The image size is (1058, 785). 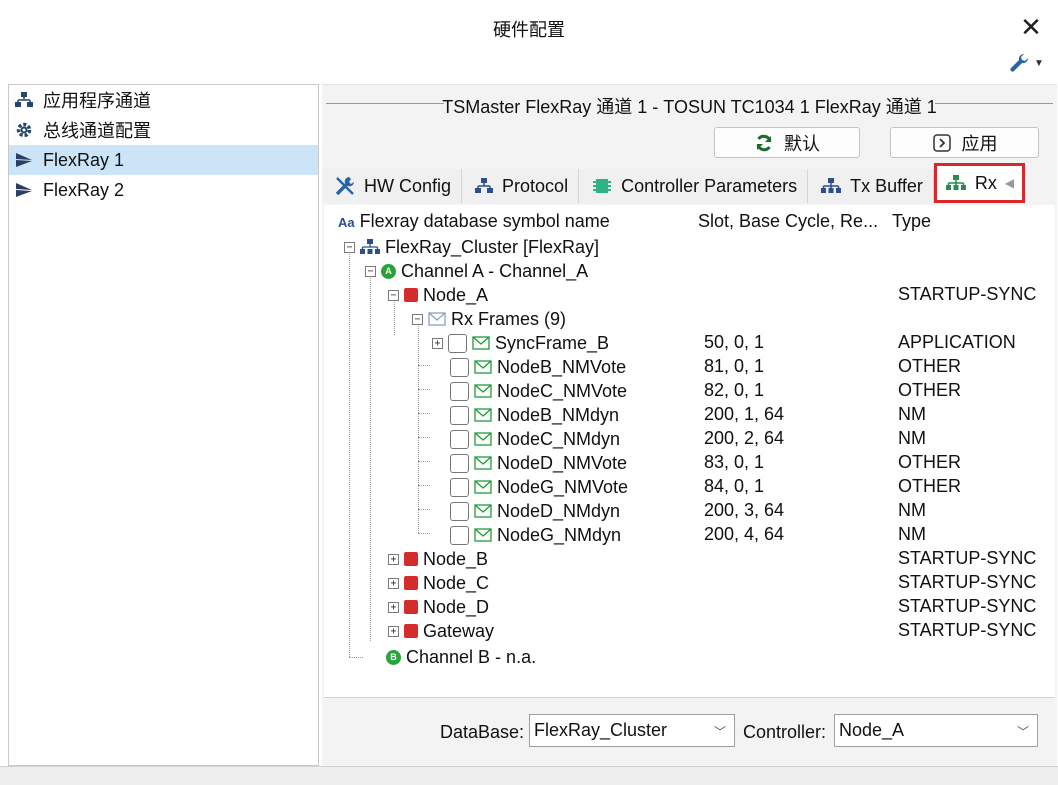 I want to click on frame-row: NodeG_NMdyn 200, 4, 64 NM, so click(x=689, y=535).